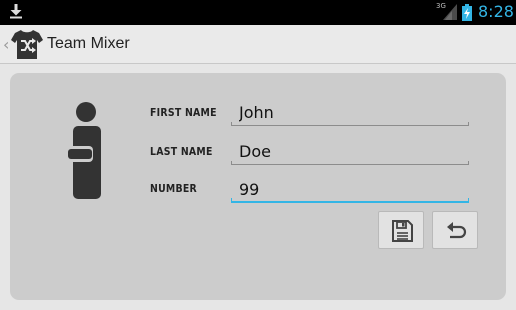 The height and width of the screenshot is (310, 516). What do you see at coordinates (455, 230) in the screenshot?
I see `undo-button` at bounding box center [455, 230].